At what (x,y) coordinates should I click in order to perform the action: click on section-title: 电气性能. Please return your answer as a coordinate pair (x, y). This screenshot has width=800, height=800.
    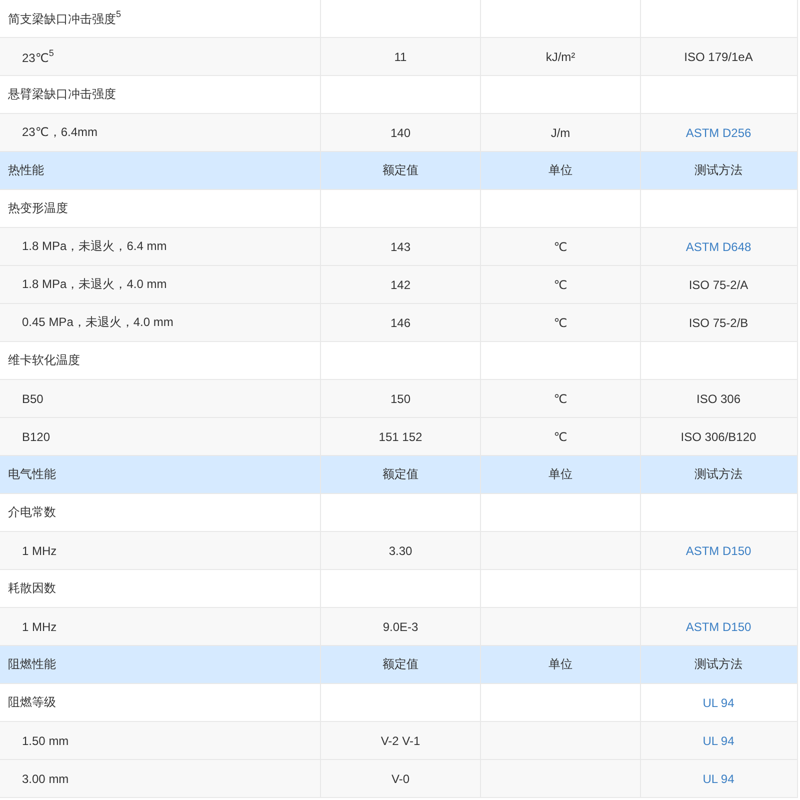
    Looking at the image, I should click on (32, 474).